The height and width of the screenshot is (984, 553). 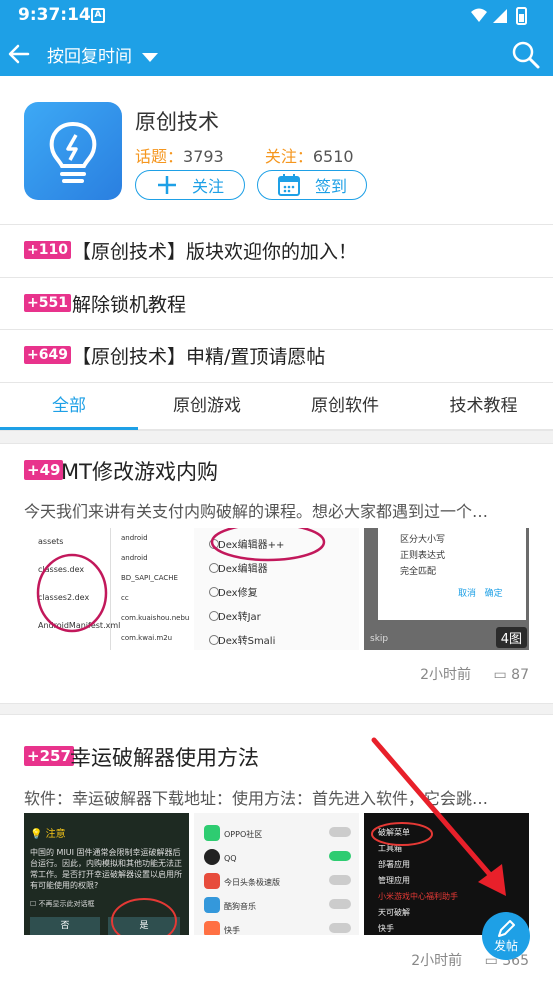 I want to click on back-arrow-icon, so click(x=19, y=54).